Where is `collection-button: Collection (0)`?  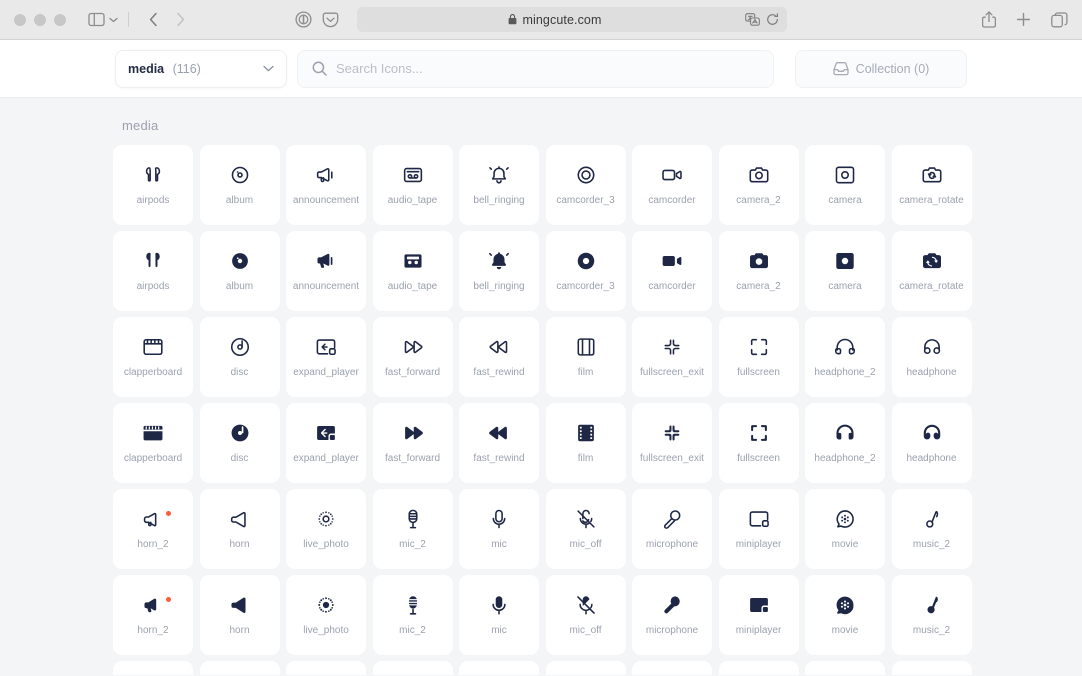
collection-button: Collection (0) is located at coordinates (881, 68).